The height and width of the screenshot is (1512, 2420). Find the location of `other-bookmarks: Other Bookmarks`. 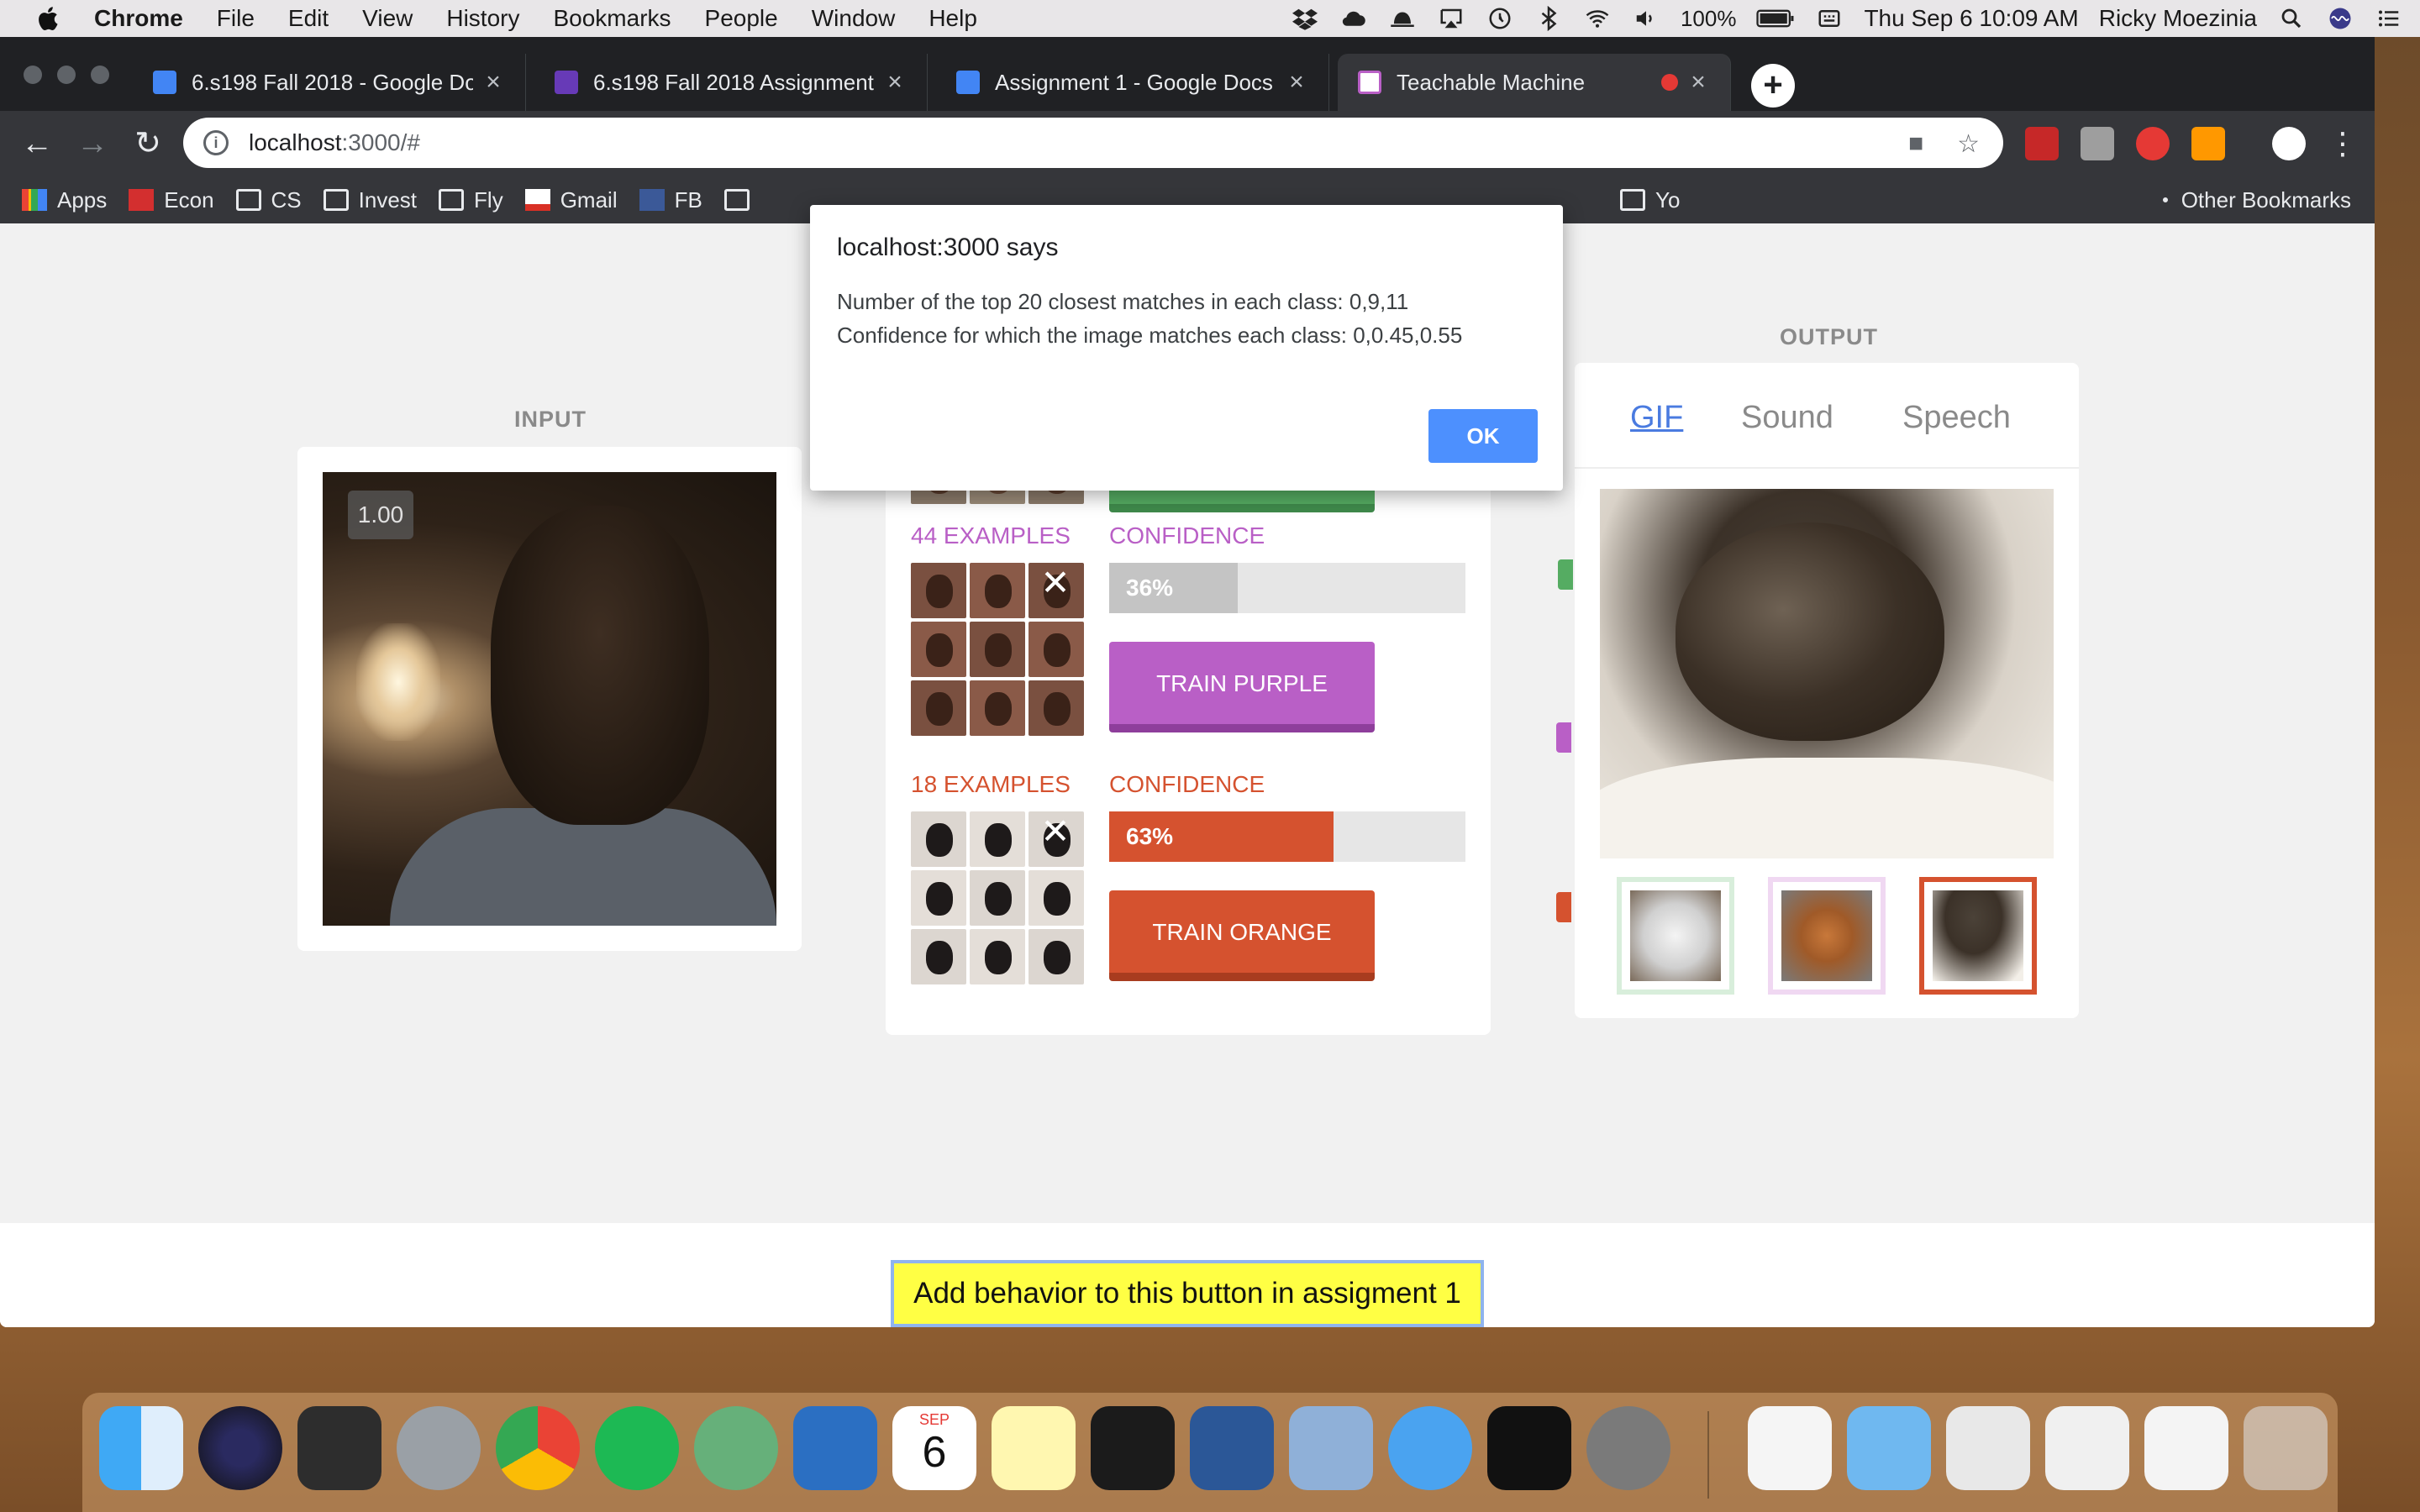

other-bookmarks: Other Bookmarks is located at coordinates (2256, 200).